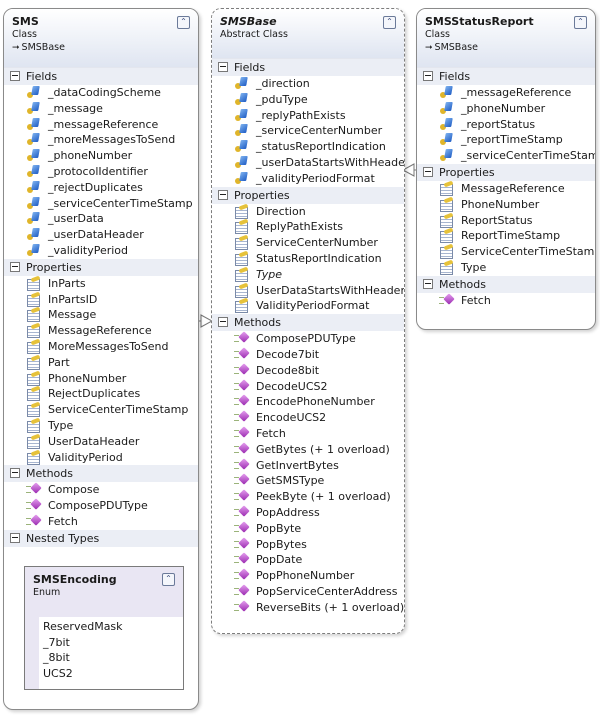  Describe the element at coordinates (308, 481) in the screenshot. I see `method-item: GetSMSType` at that location.